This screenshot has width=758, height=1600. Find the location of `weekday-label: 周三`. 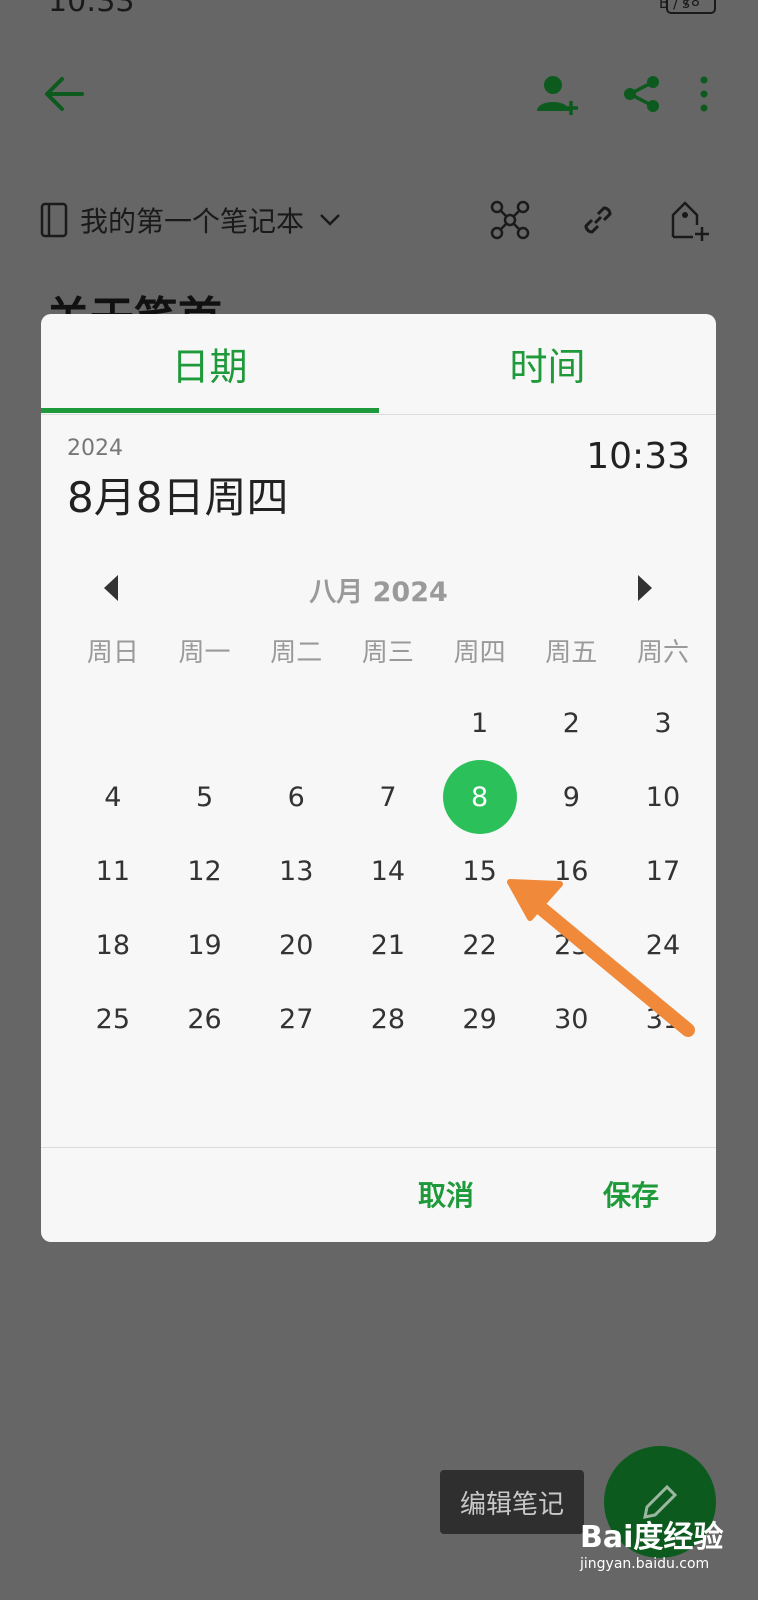

weekday-label: 周三 is located at coordinates (387, 653).